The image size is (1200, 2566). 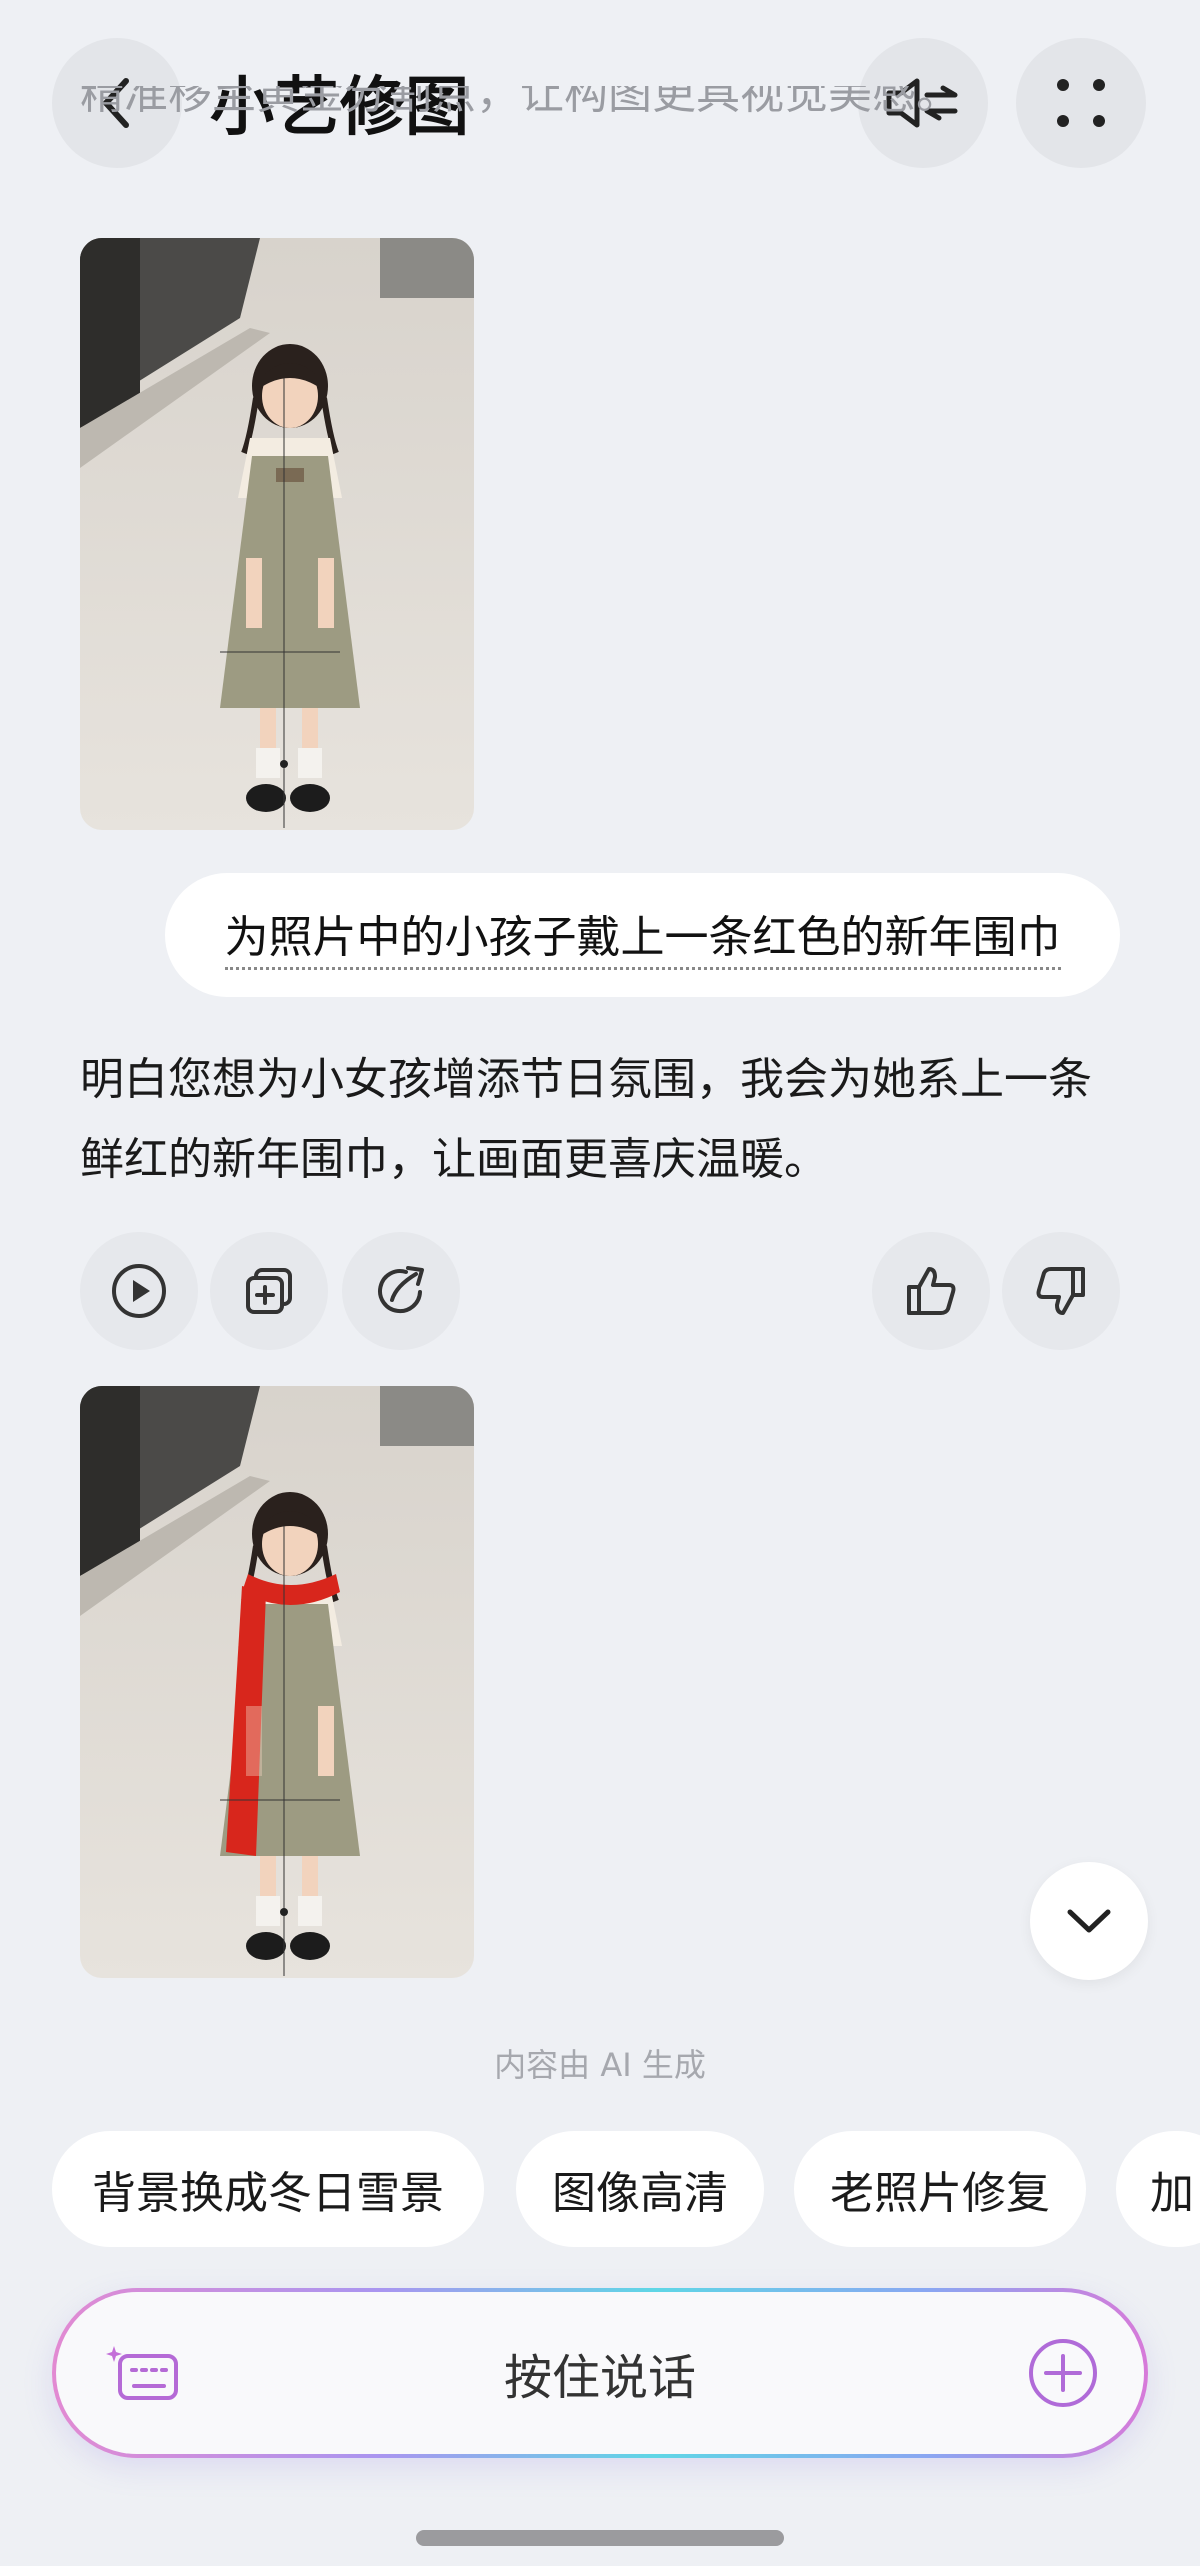 What do you see at coordinates (268, 2189) in the screenshot?
I see `suggestion-chip: 背景换成冬日雪景` at bounding box center [268, 2189].